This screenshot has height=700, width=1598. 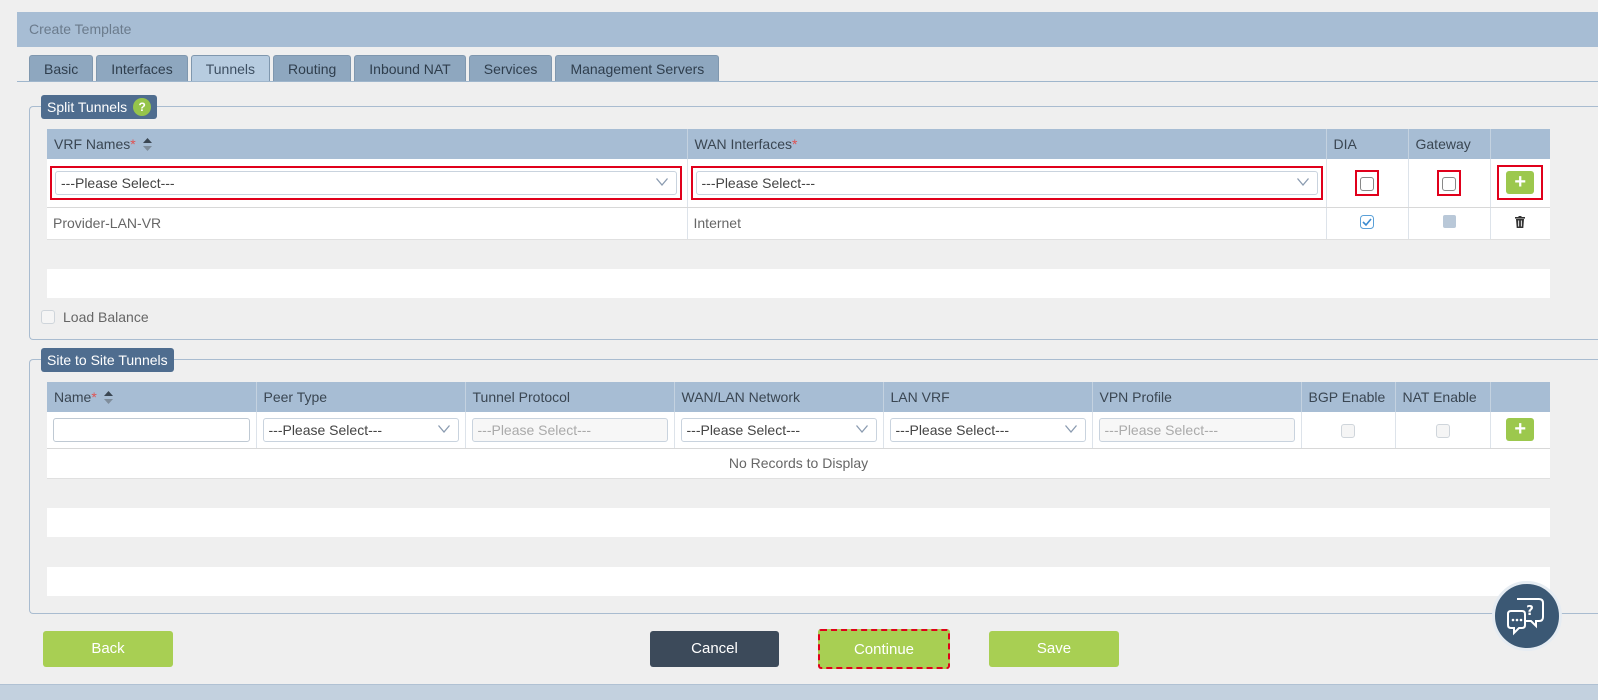 I want to click on vrf-select-highlight: ---Please Select---, so click(x=366, y=182).